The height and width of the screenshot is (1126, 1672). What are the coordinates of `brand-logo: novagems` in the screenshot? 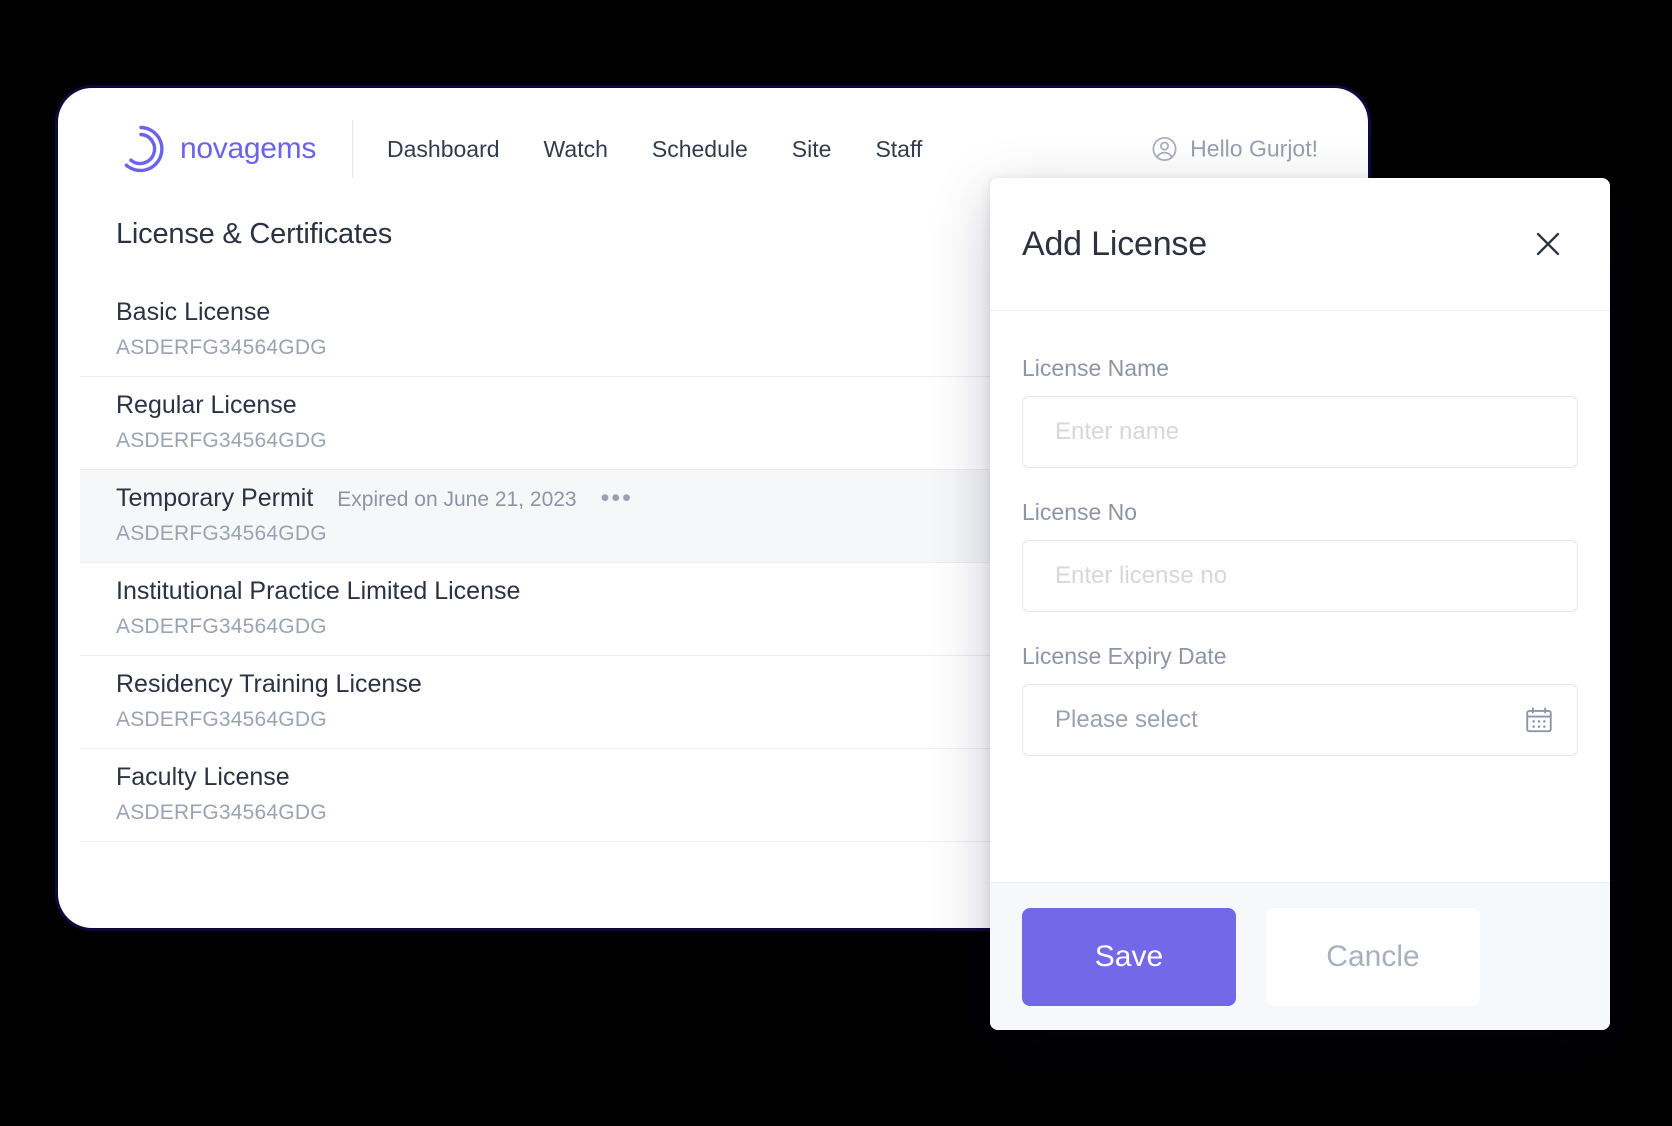 It's located at (231, 149).